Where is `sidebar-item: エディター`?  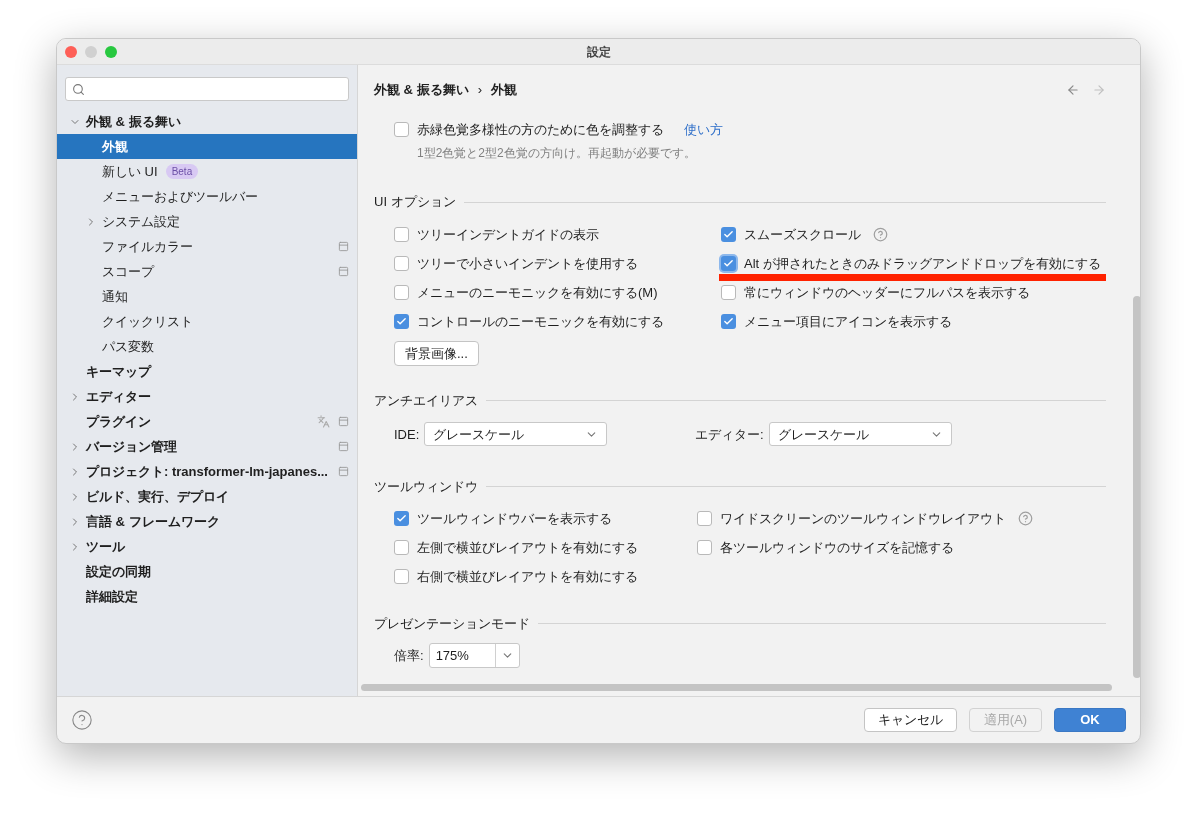 sidebar-item: エディター is located at coordinates (207, 396).